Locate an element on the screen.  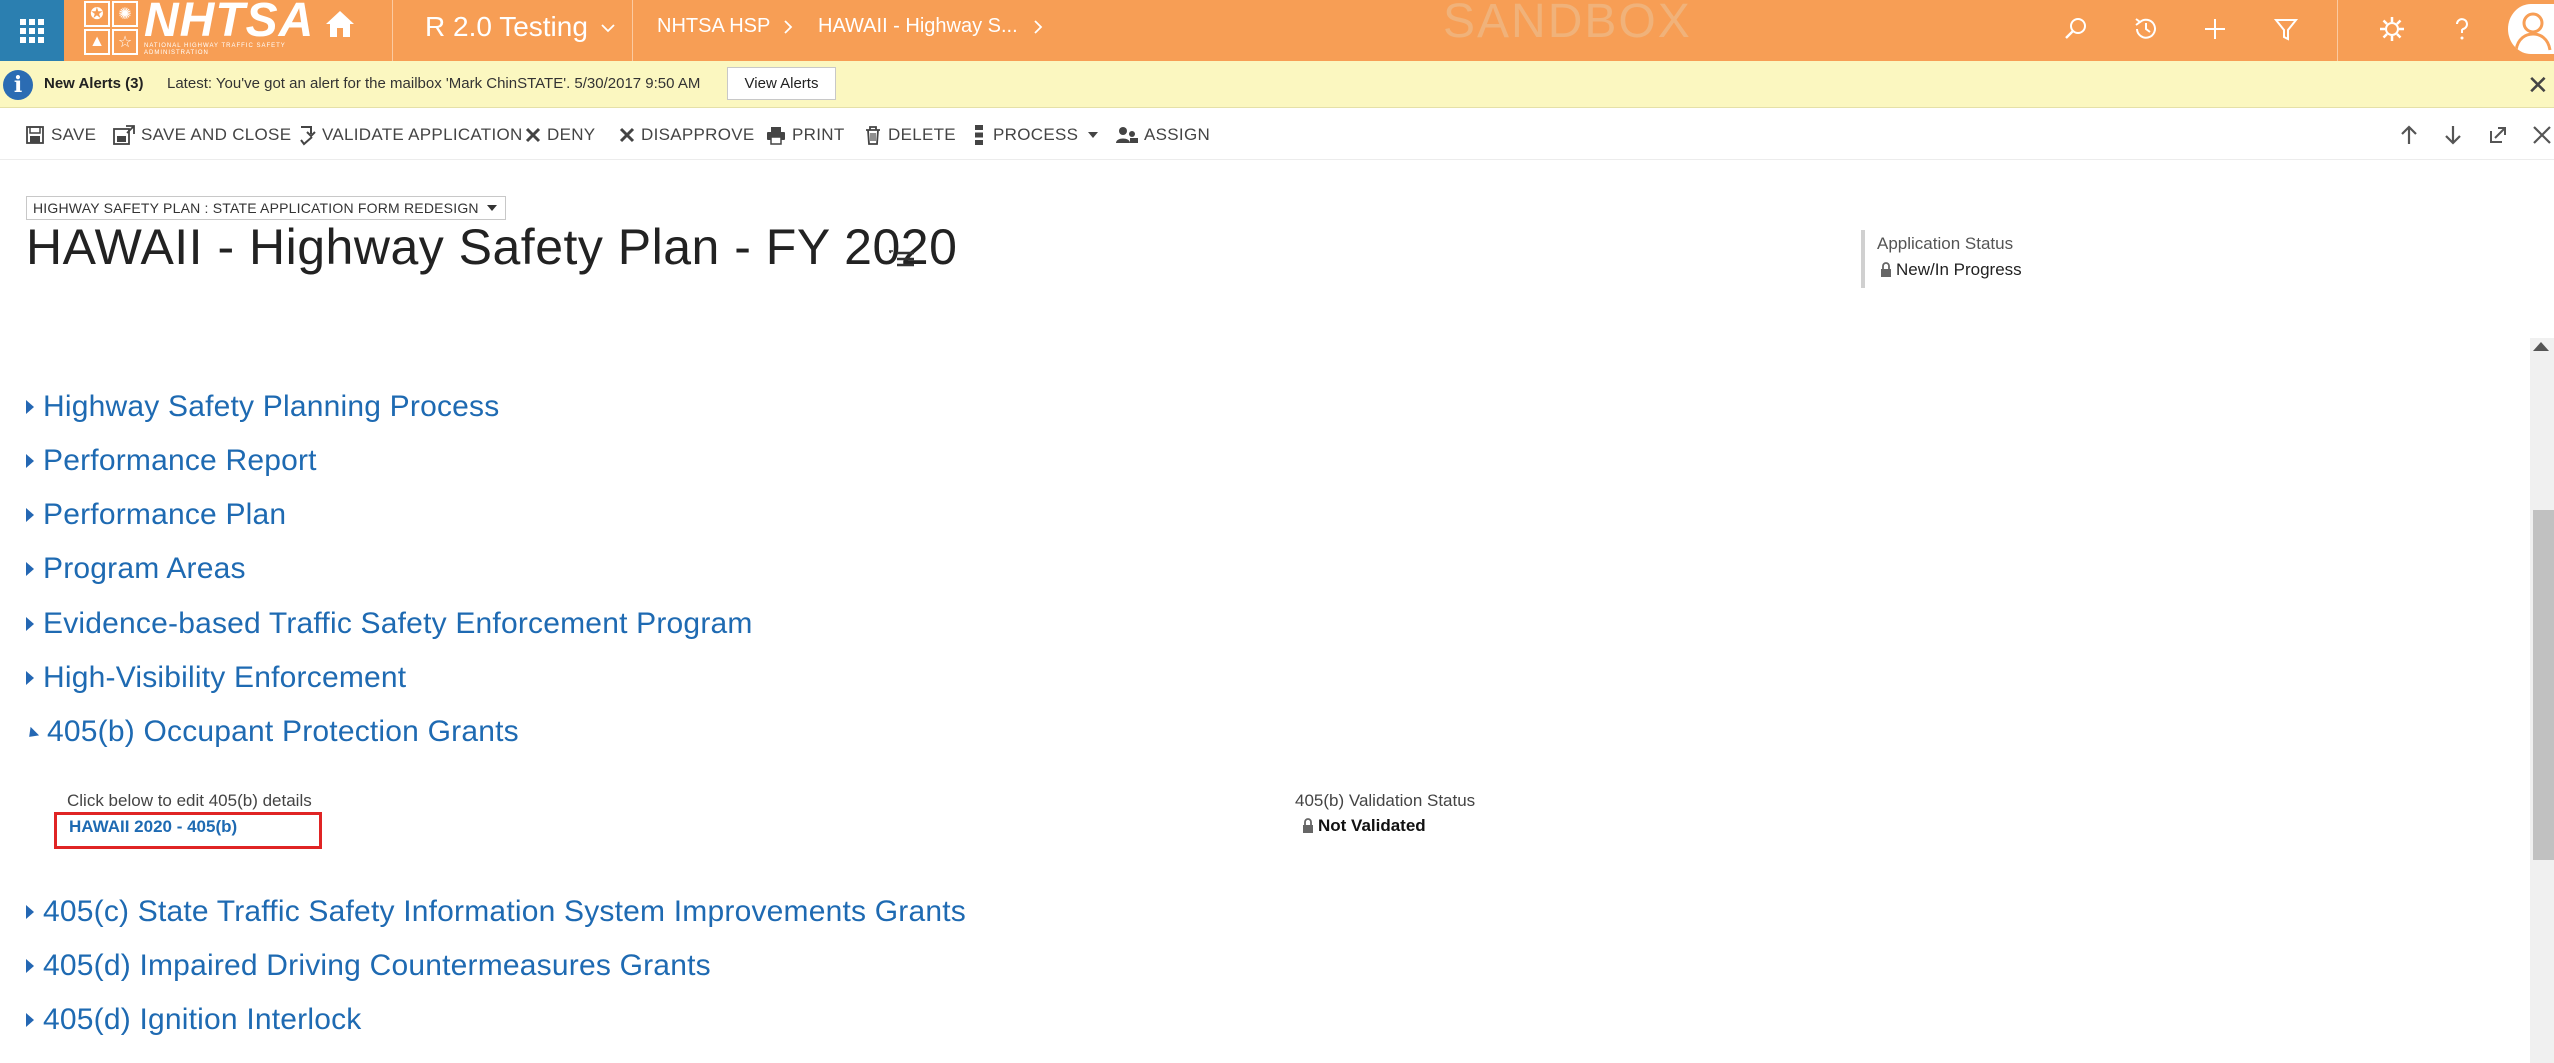
section-label: 405(d) Ignition Interlock is located at coordinates (202, 1019).